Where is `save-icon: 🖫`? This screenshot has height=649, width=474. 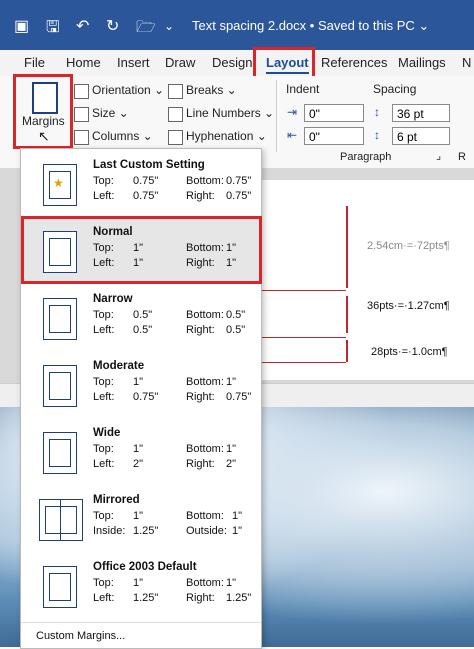 save-icon: 🖫 is located at coordinates (53, 29).